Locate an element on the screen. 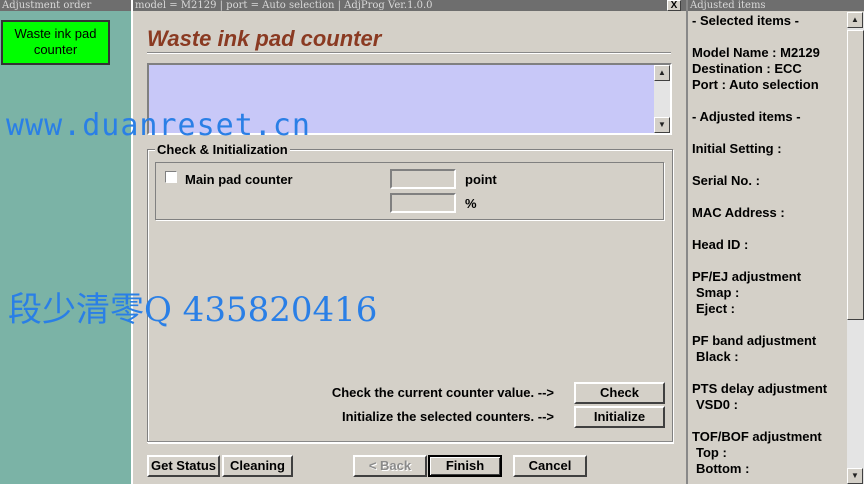 This screenshot has width=864, height=484. adjusted-item: Eject : is located at coordinates (716, 308).